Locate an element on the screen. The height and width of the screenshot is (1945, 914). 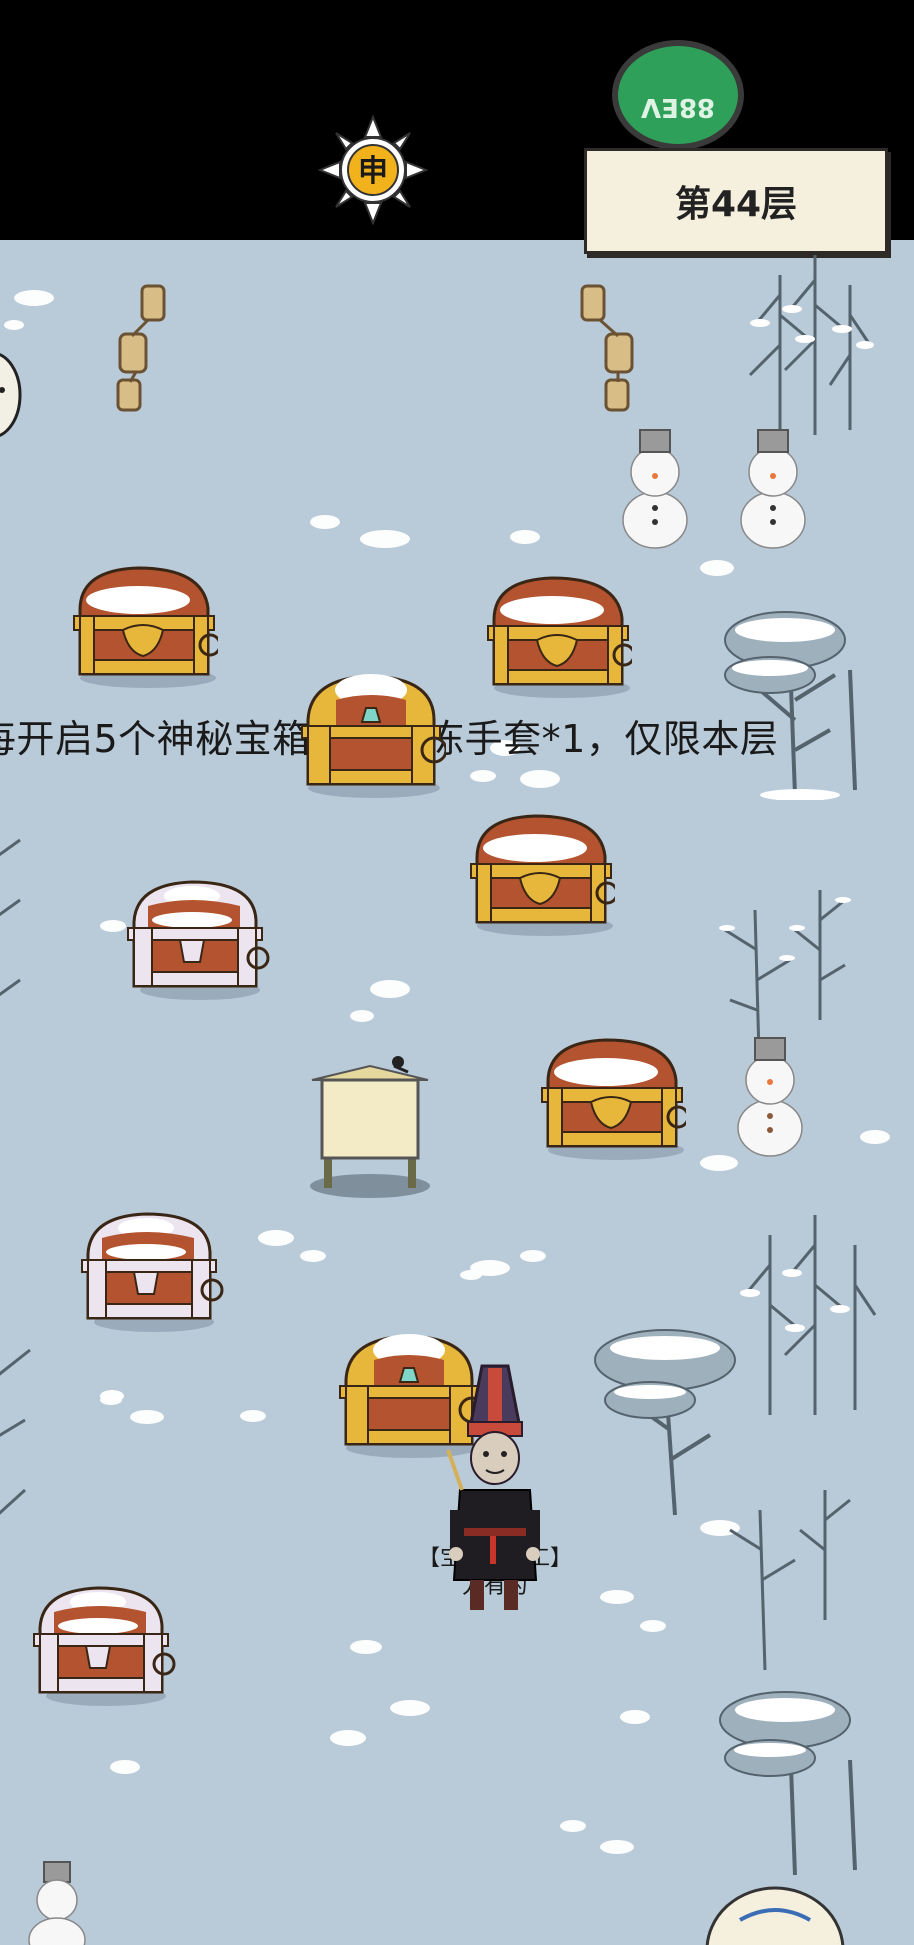
sun-time-icon: 申 is located at coordinates (373, 170).